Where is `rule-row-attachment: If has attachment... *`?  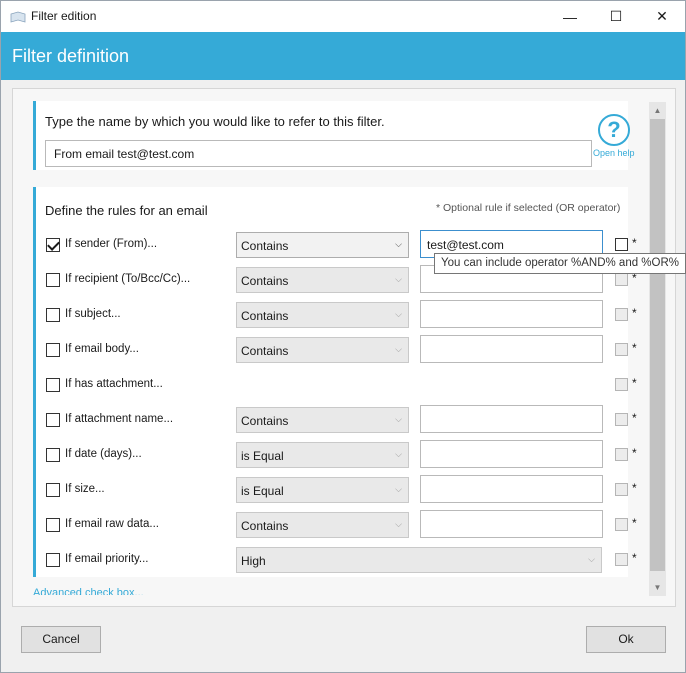
rule-row-attachment: If has attachment... * is located at coordinates (336, 385).